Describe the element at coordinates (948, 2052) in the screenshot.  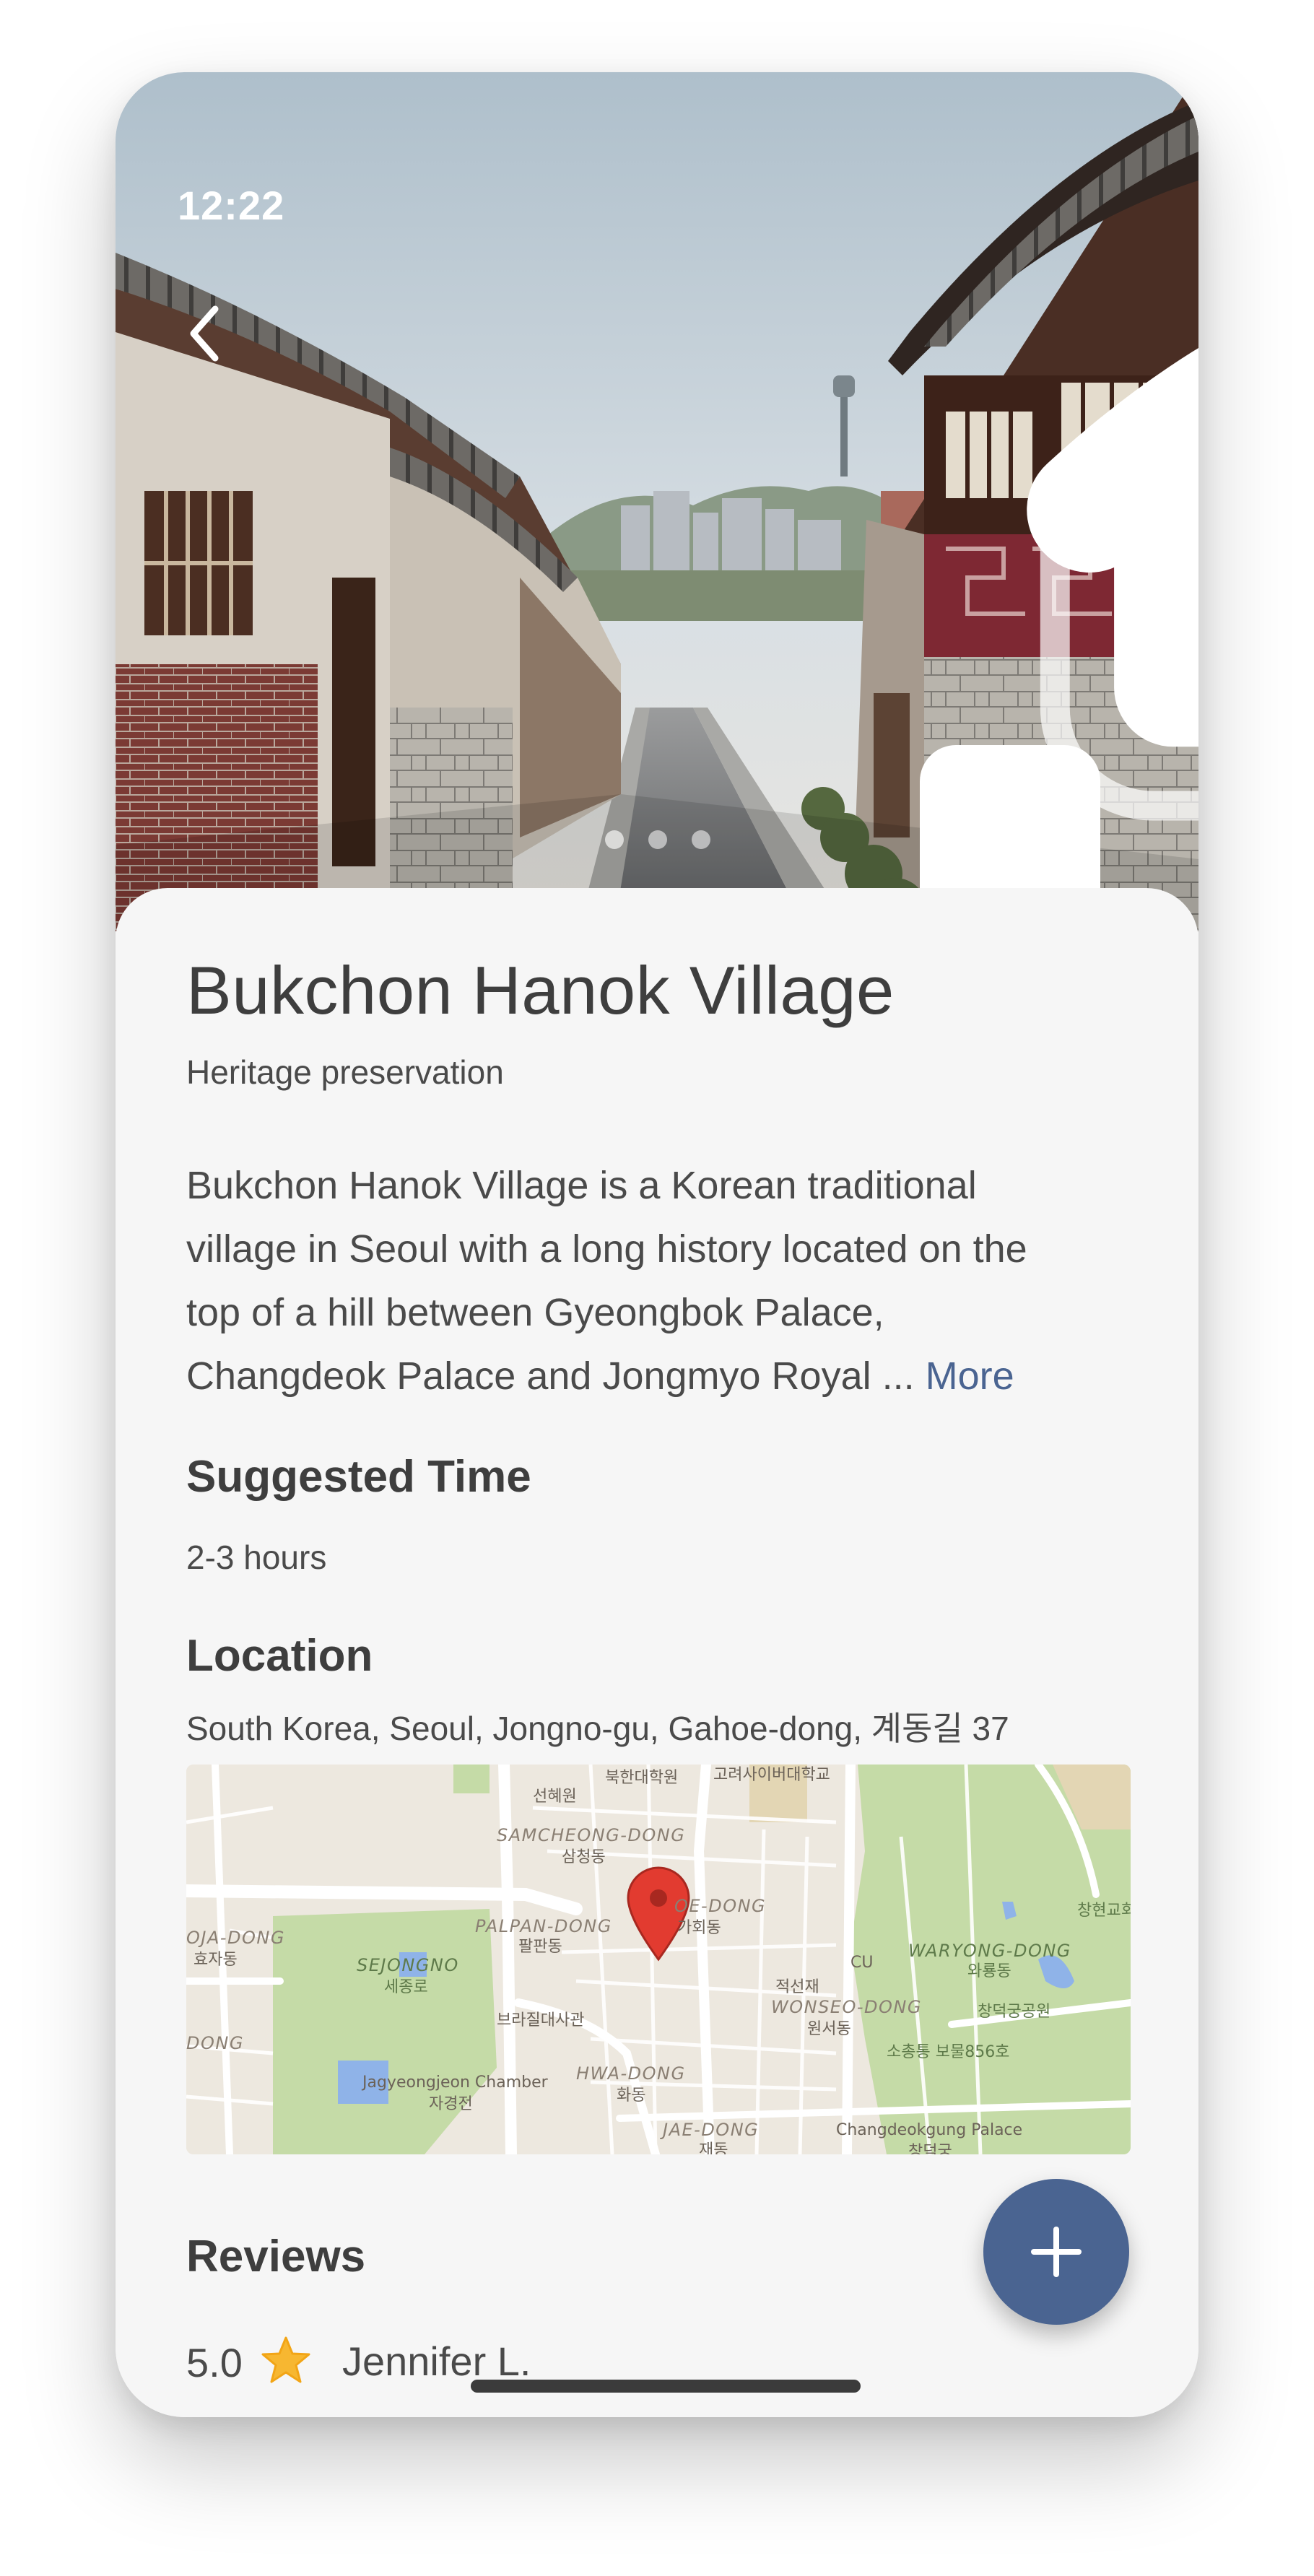
I see `map-label: 소총통 보물856호` at that location.